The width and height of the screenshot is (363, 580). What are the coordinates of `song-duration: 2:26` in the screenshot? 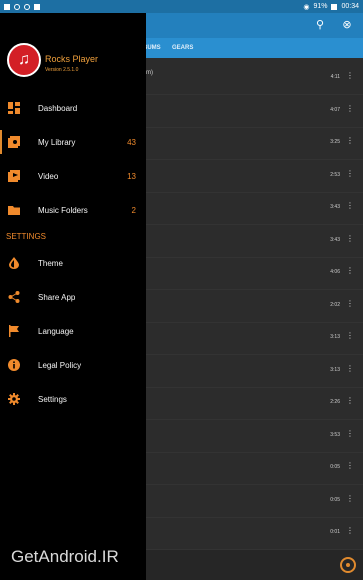 It's located at (335, 402).